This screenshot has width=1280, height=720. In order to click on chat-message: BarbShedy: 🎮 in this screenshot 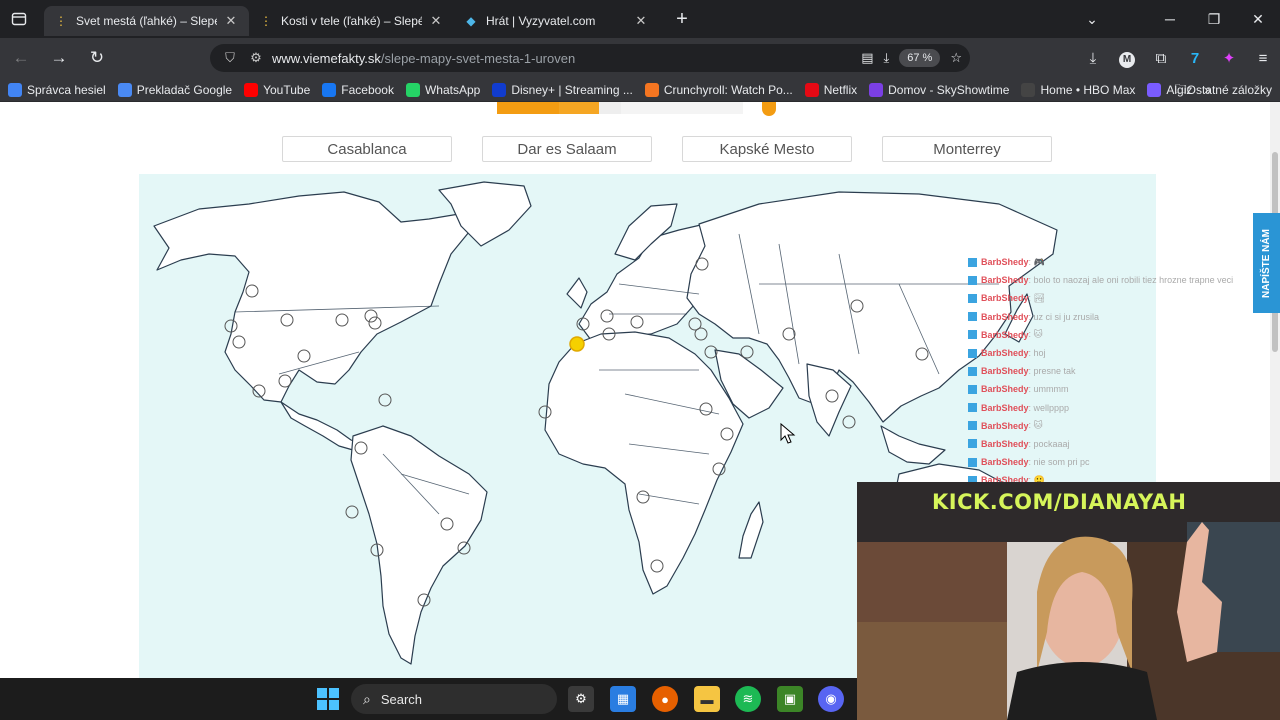, I will do `click(1118, 262)`.